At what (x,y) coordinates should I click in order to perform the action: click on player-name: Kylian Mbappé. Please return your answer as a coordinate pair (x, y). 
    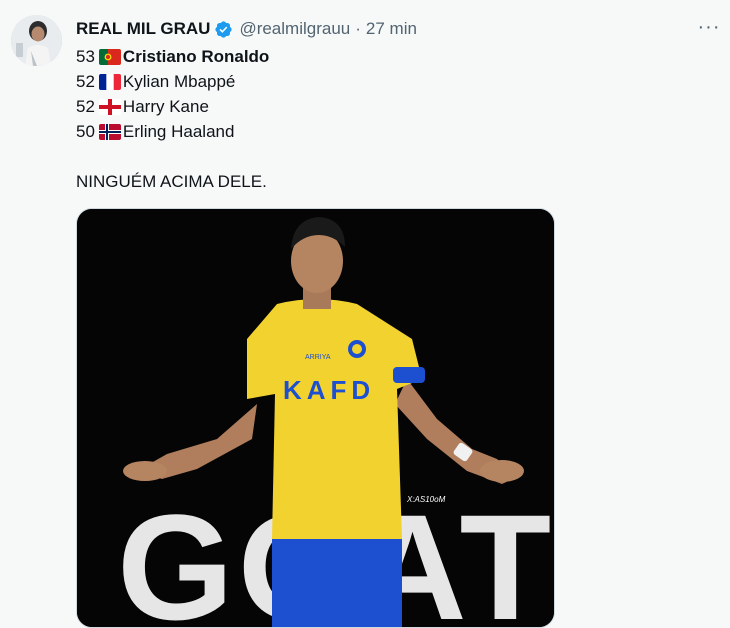
    Looking at the image, I should click on (179, 81).